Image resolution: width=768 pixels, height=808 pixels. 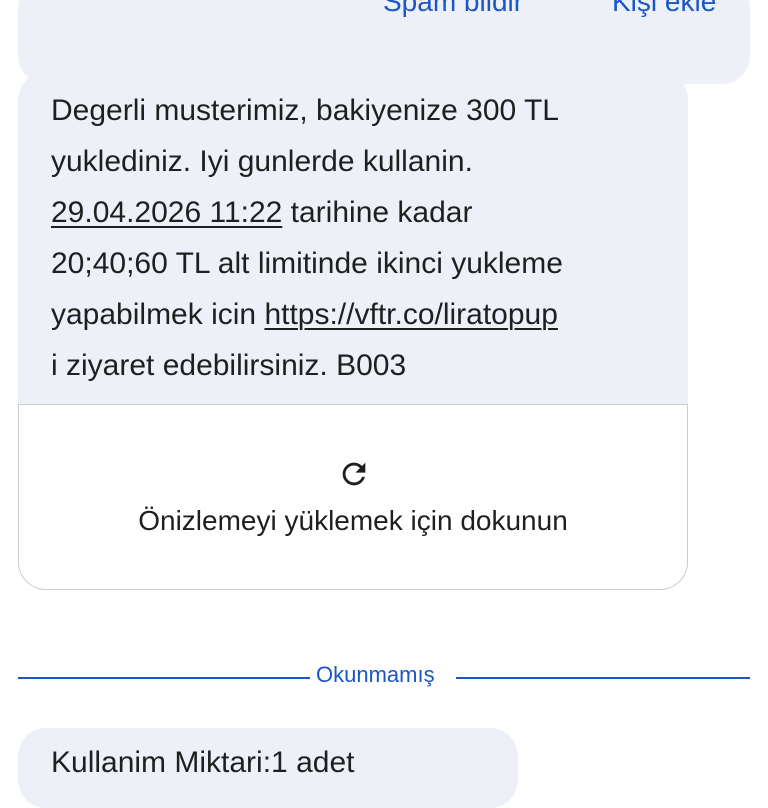 I want to click on date-link: 29.04.2026 11:22, so click(x=166, y=212).